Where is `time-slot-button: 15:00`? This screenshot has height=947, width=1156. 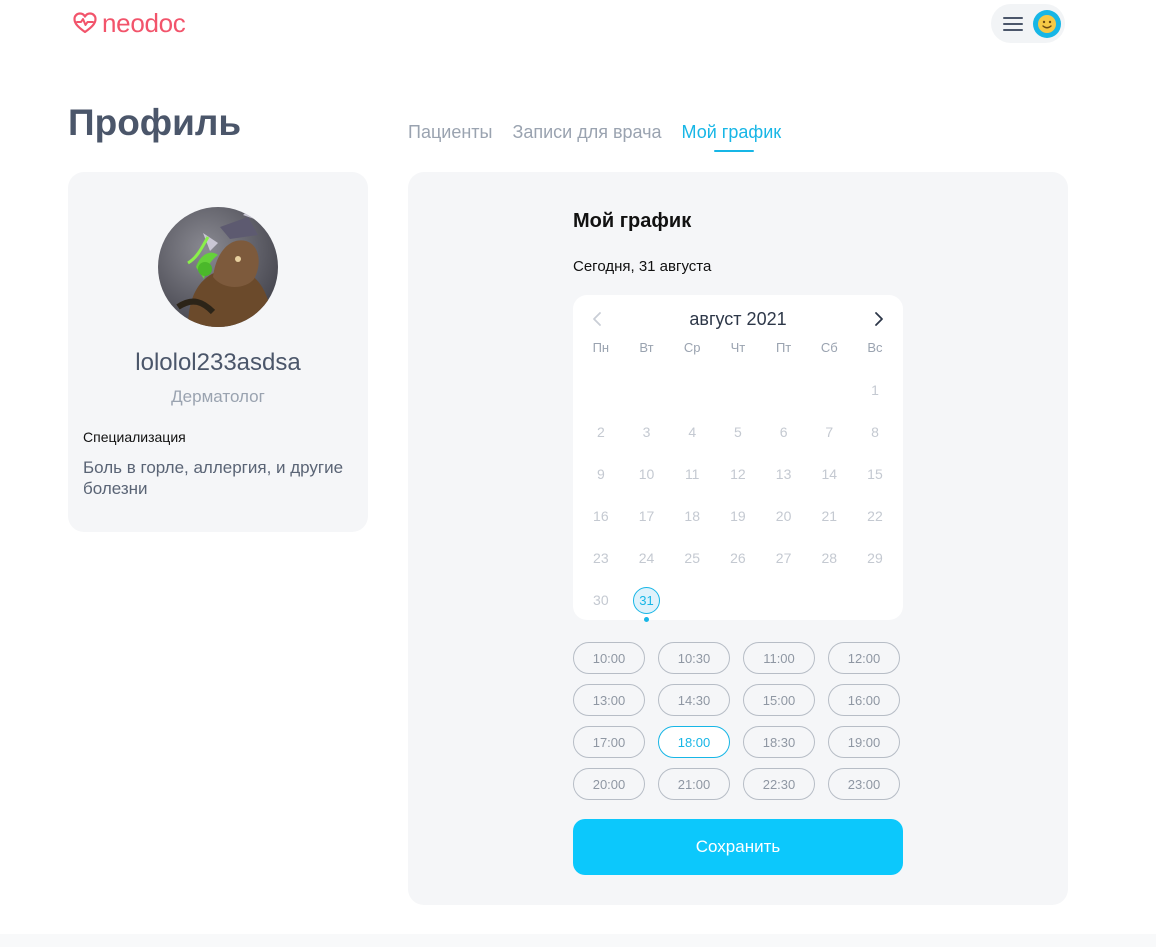
time-slot-button: 15:00 is located at coordinates (779, 700).